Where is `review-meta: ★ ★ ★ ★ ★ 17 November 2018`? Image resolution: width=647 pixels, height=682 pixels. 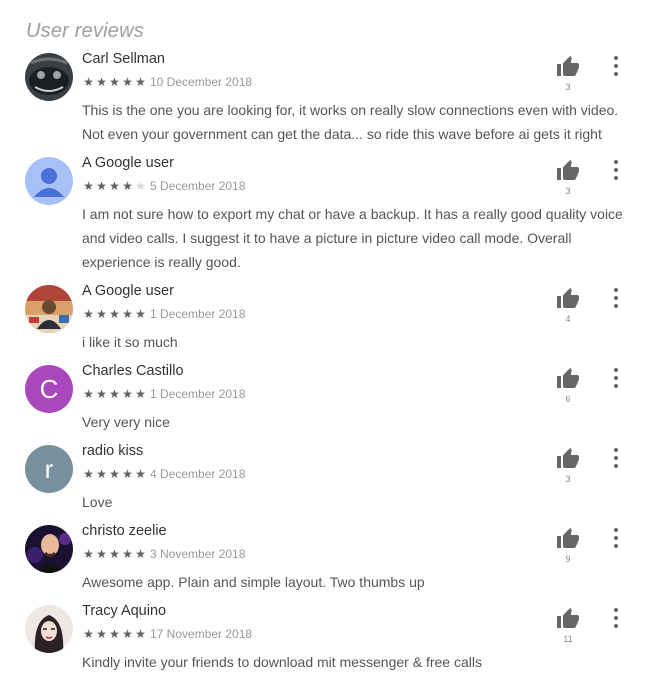
review-meta: ★ ★ ★ ★ ★ 17 November 2018 is located at coordinates (167, 634).